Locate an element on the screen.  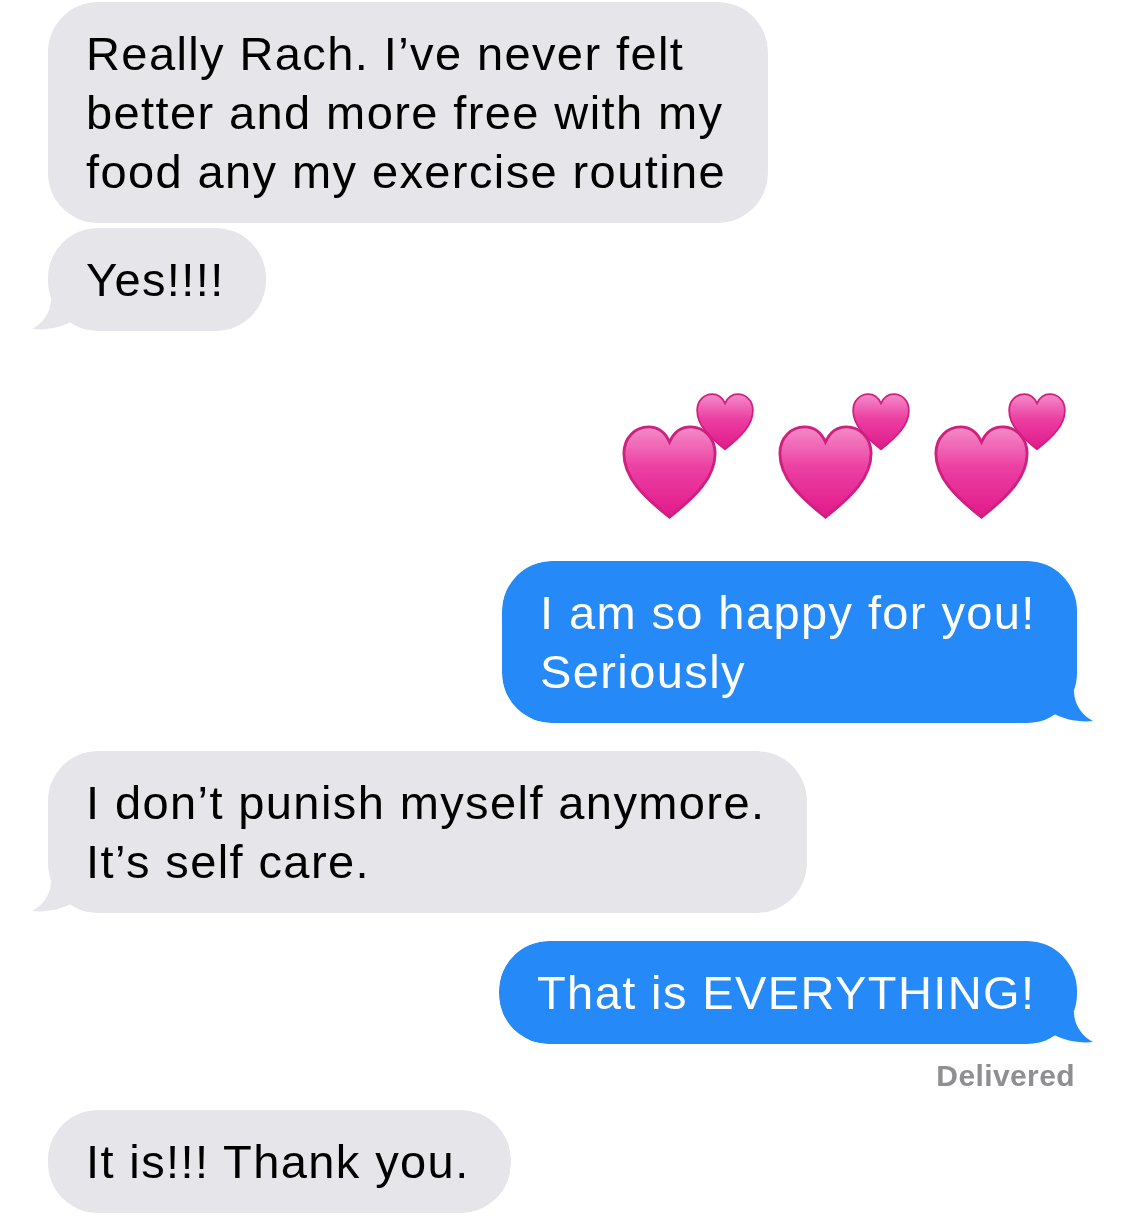
message-text: Really Rach. I’ve never felt better and more free with my food any my exercise routine is located at coordinates (407, 113).